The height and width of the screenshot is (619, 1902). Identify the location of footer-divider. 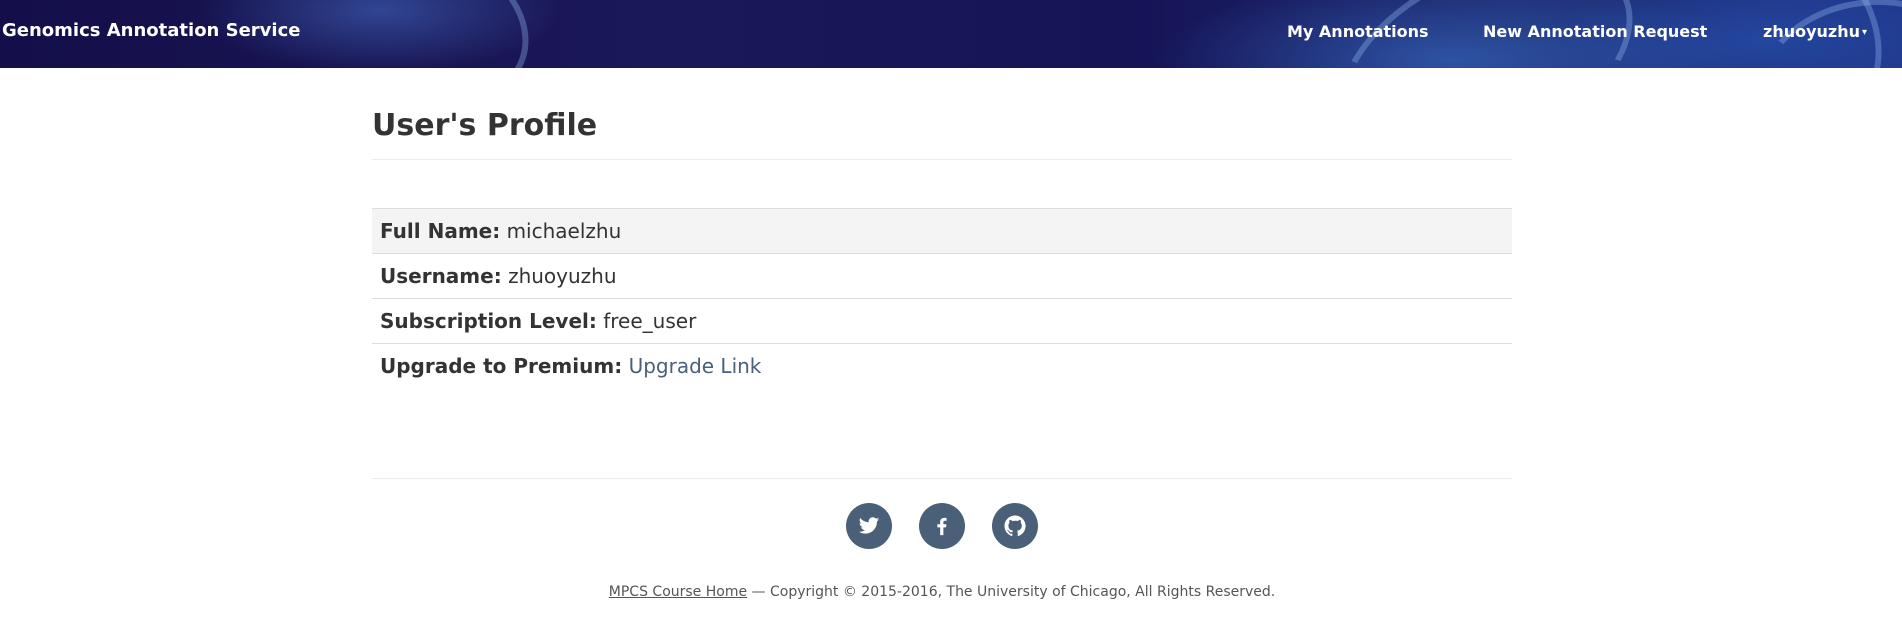
(942, 478).